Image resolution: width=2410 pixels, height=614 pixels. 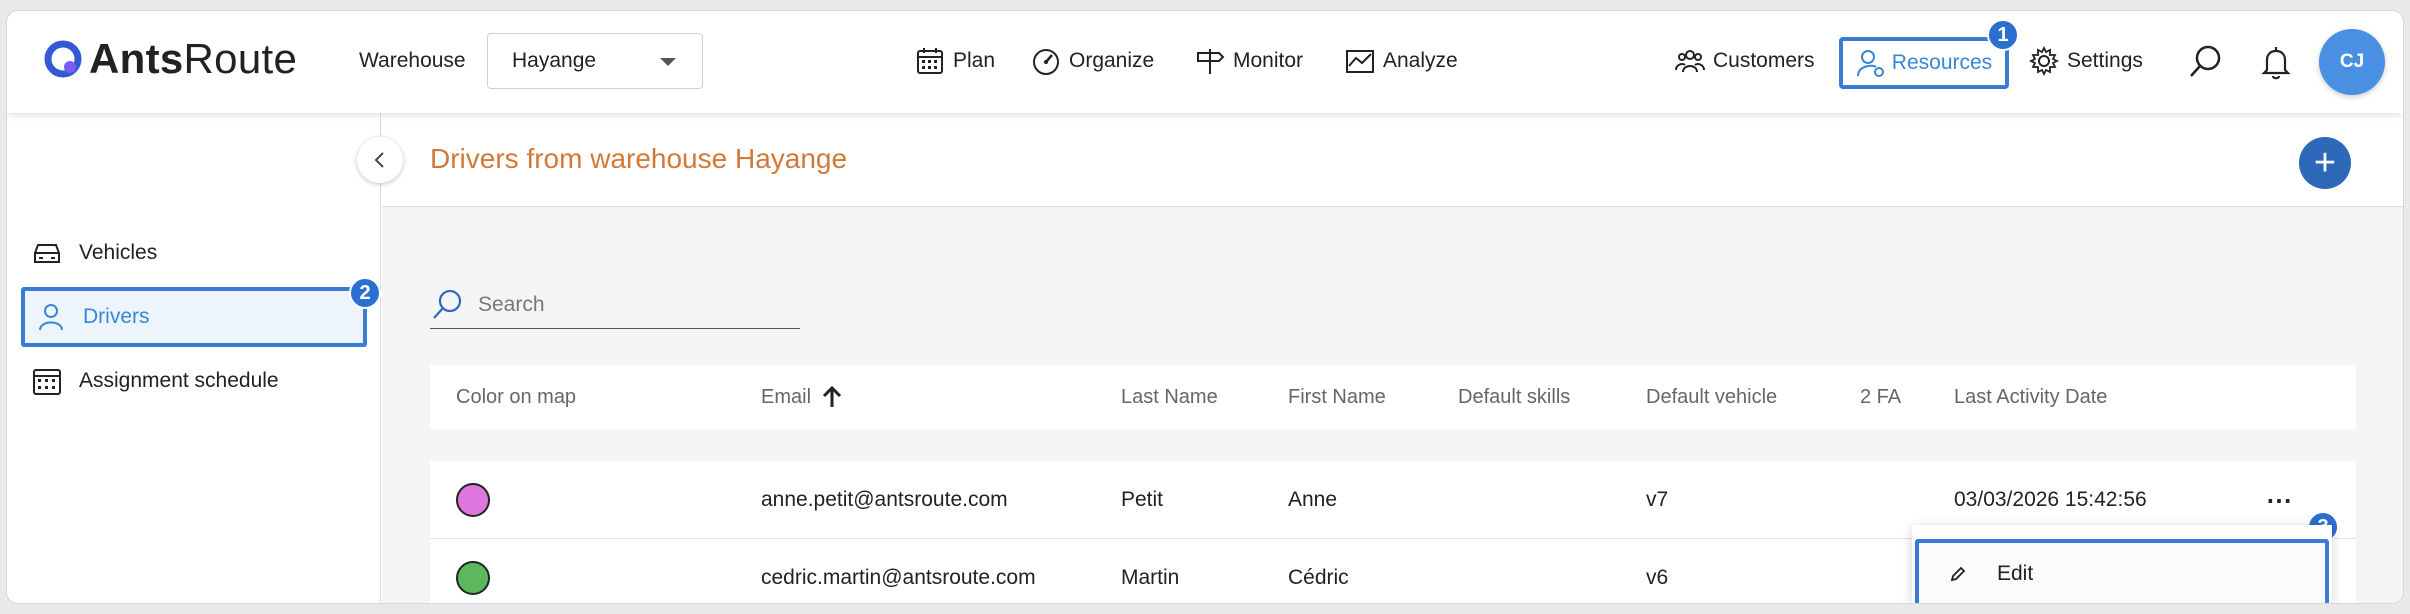 I want to click on nav-resources: Resources, so click(x=1924, y=63).